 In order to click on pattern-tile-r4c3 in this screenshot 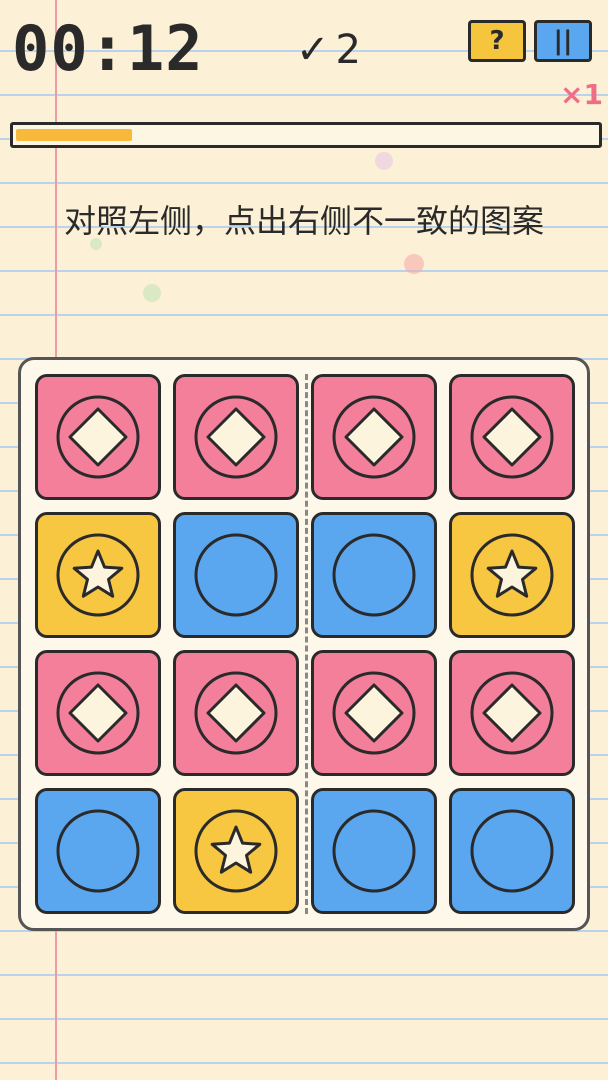, I will do `click(374, 851)`.